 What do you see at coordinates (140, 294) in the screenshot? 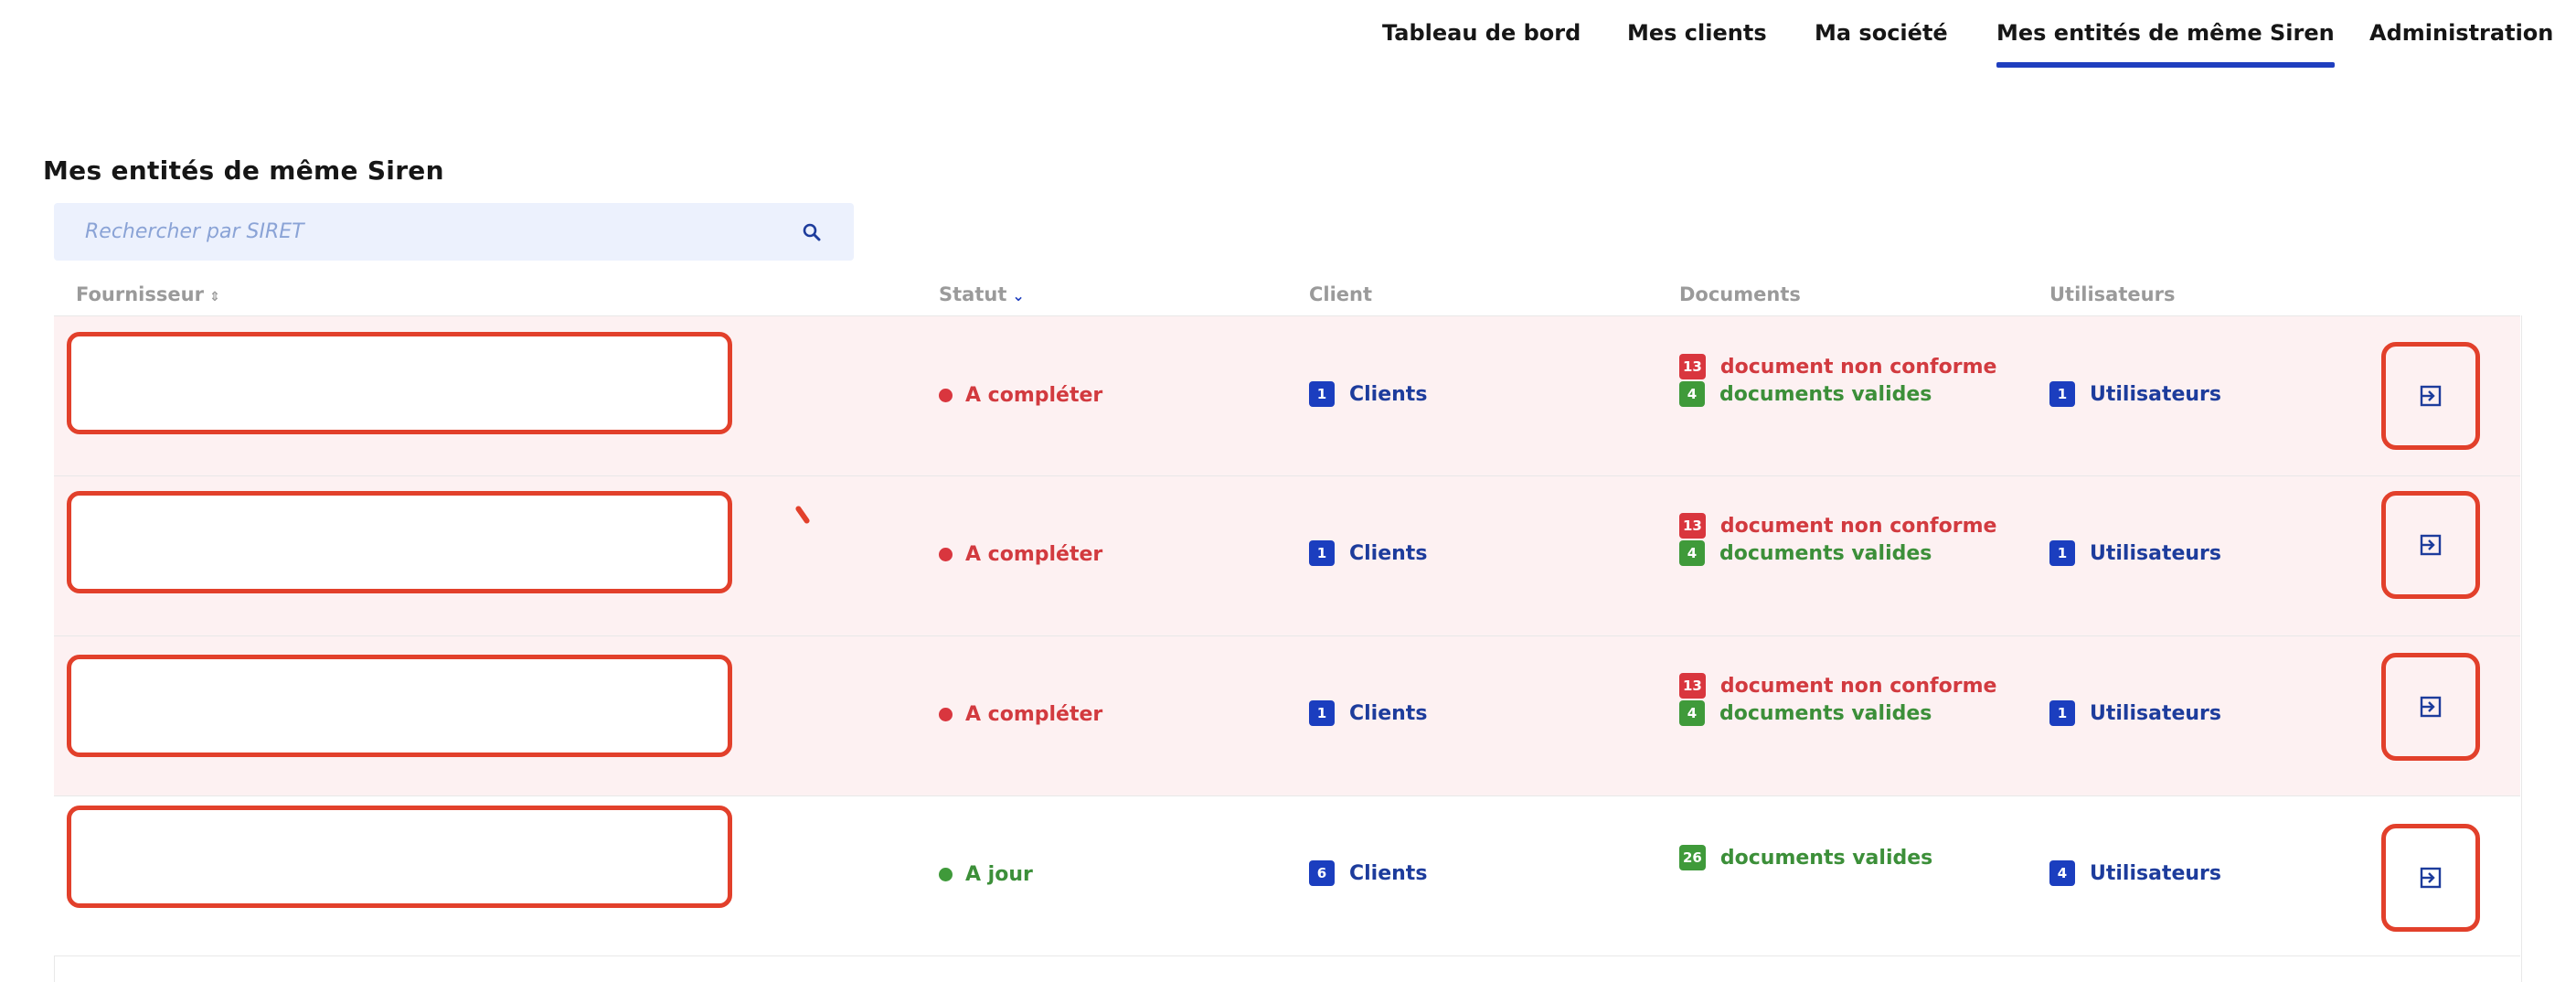
I see `column-header-supplier-label: Fournisseur` at bounding box center [140, 294].